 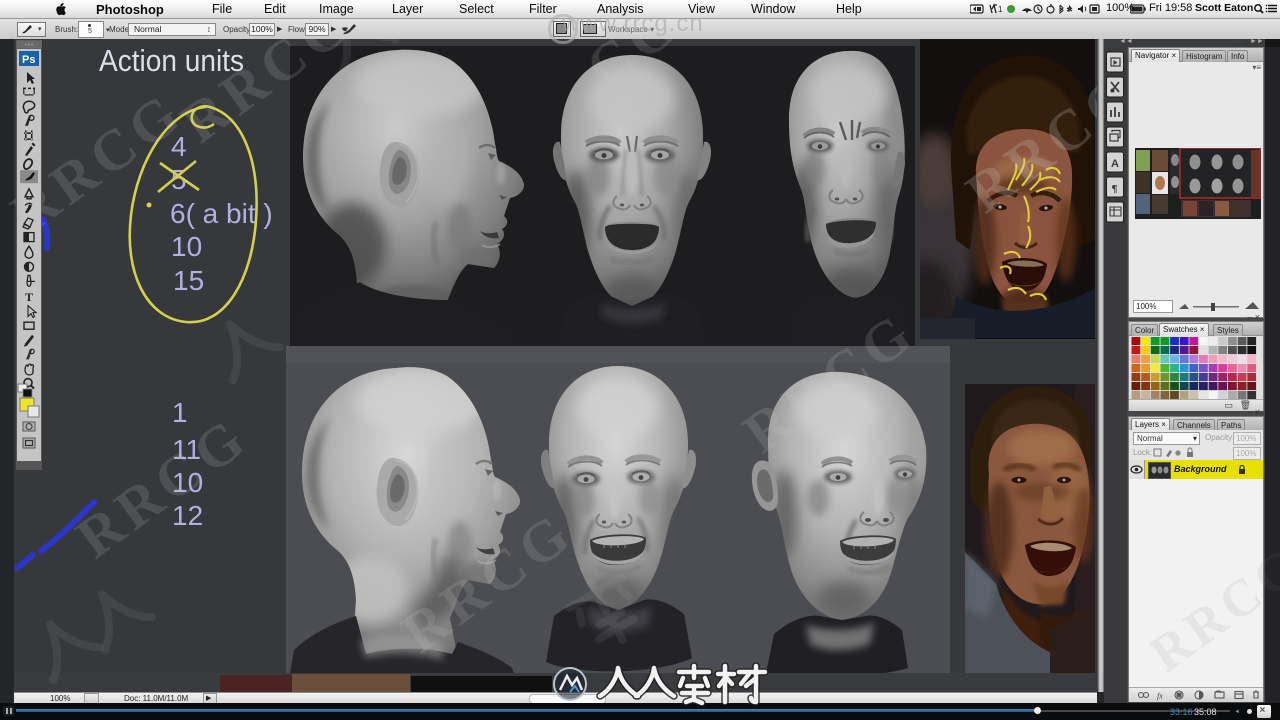 I want to click on svg-text: T, so click(x=29, y=297).